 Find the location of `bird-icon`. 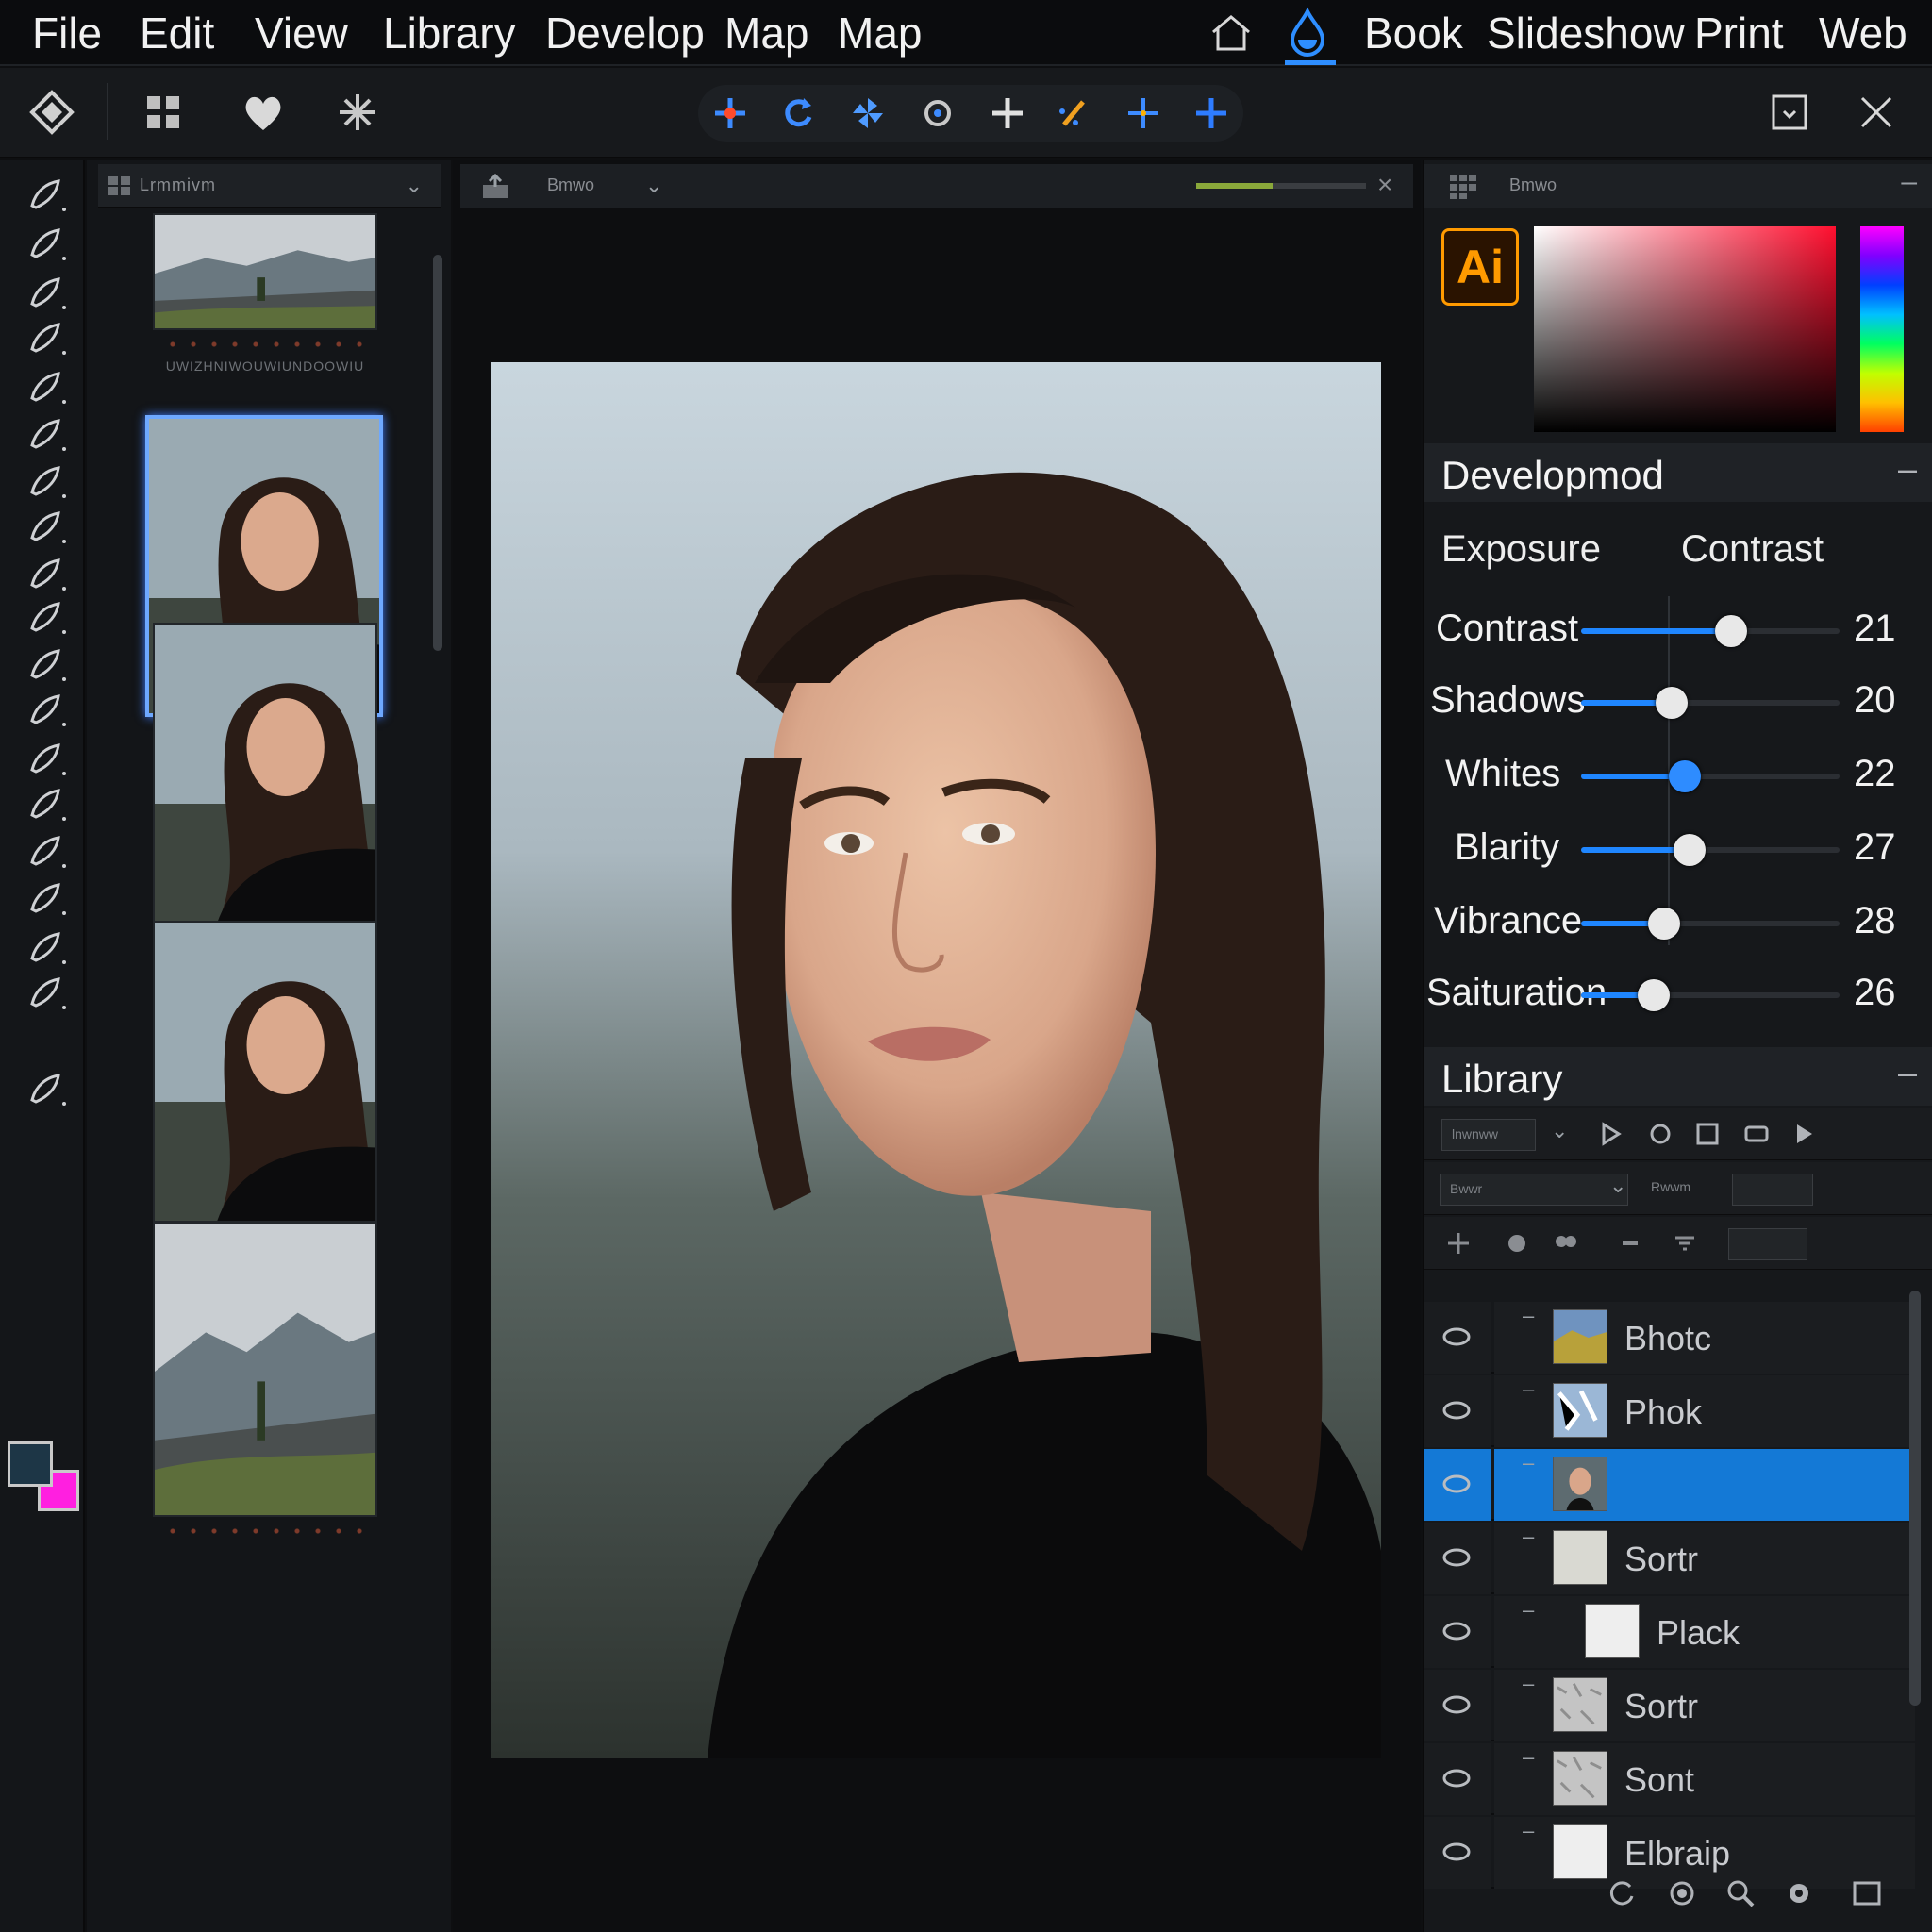

bird-icon is located at coordinates (46, 709).